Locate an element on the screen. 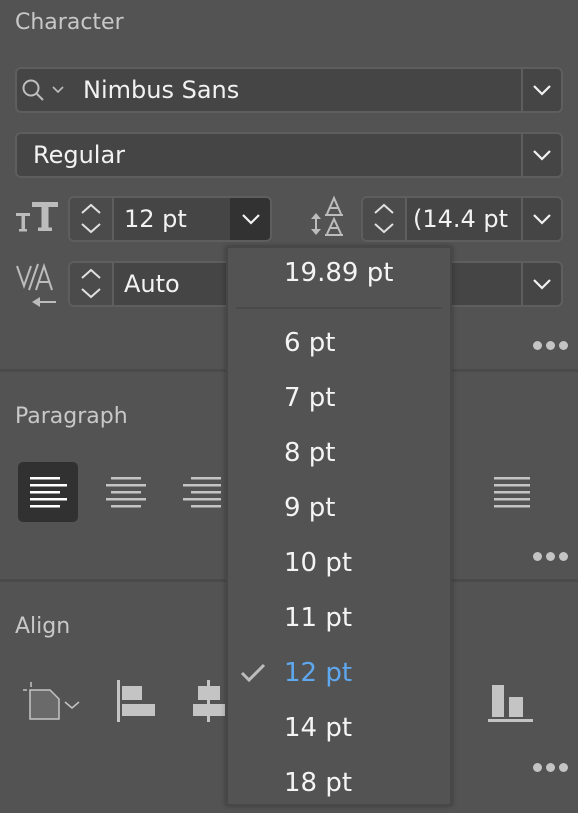 This screenshot has width=578, height=813. paragraph-section-title: Paragraph is located at coordinates (71, 416).